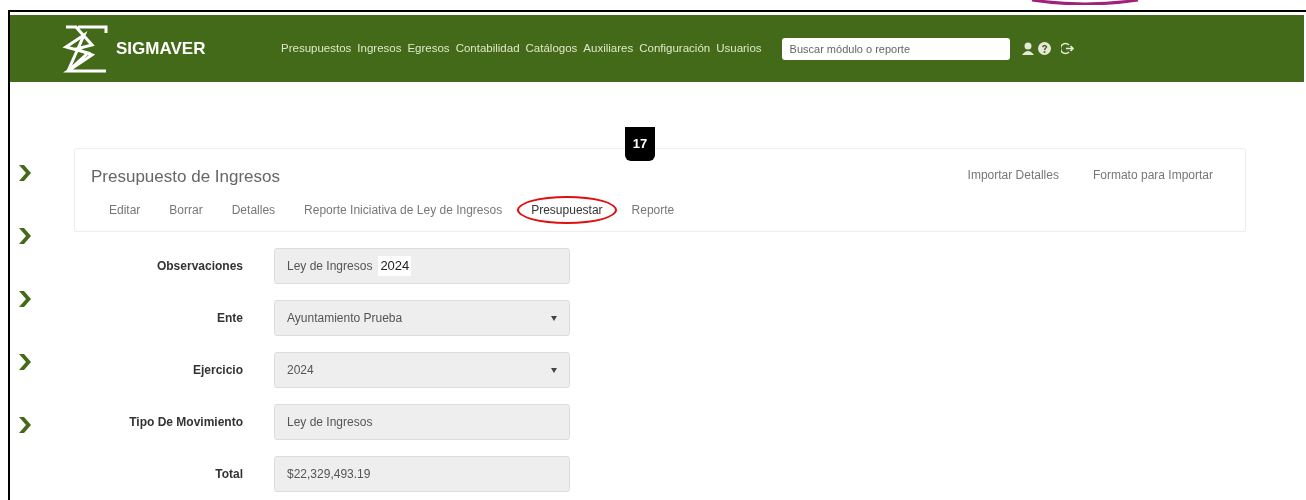 The height and width of the screenshot is (500, 1306). Describe the element at coordinates (1027, 48) in the screenshot. I see `user-icon` at that location.